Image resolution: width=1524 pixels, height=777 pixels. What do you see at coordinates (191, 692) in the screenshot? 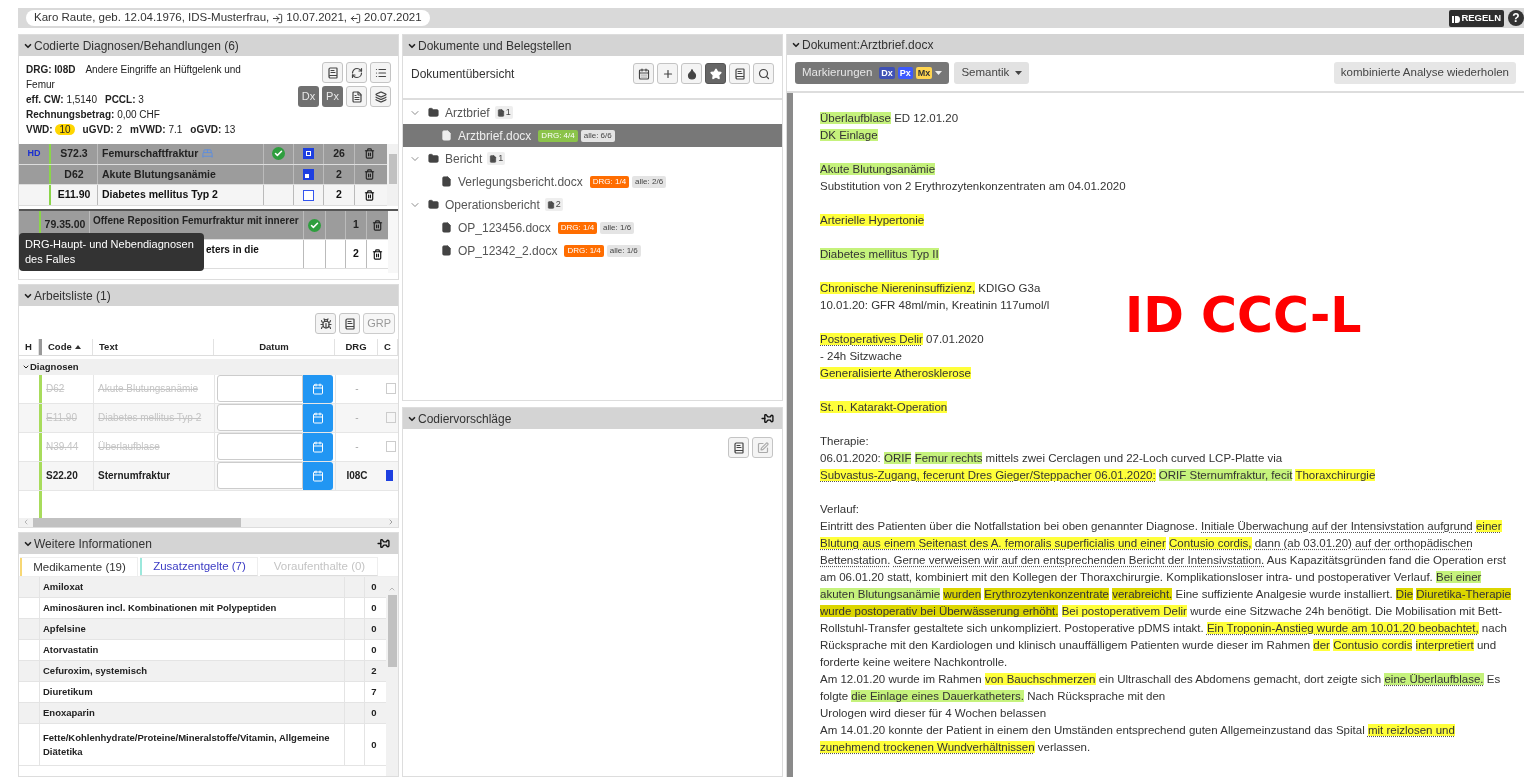
I see `table-cell: Diuretikum` at bounding box center [191, 692].